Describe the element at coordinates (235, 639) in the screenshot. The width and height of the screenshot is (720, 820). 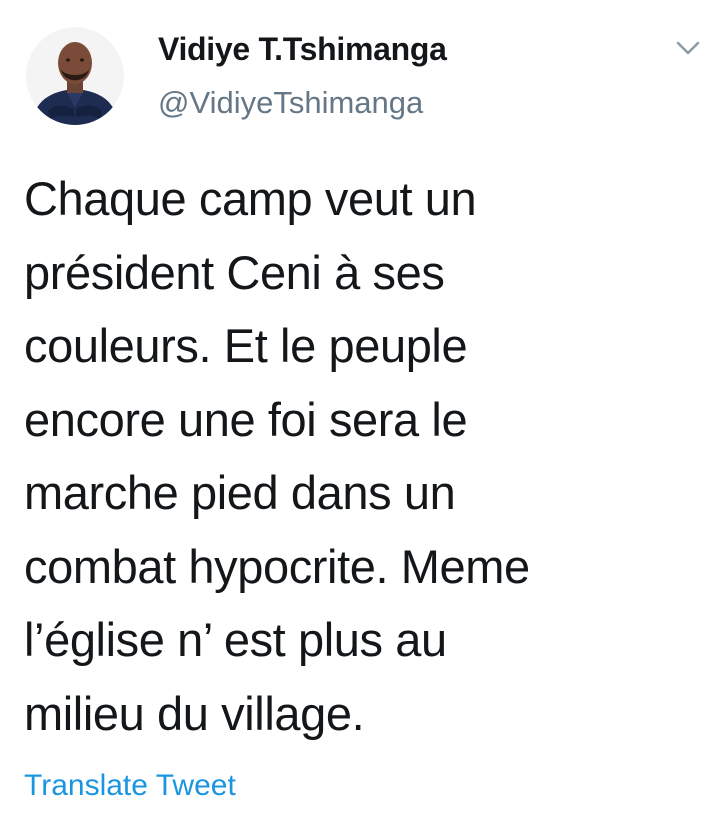
I see `tweet-text-line: l’église n’ est plus au` at that location.